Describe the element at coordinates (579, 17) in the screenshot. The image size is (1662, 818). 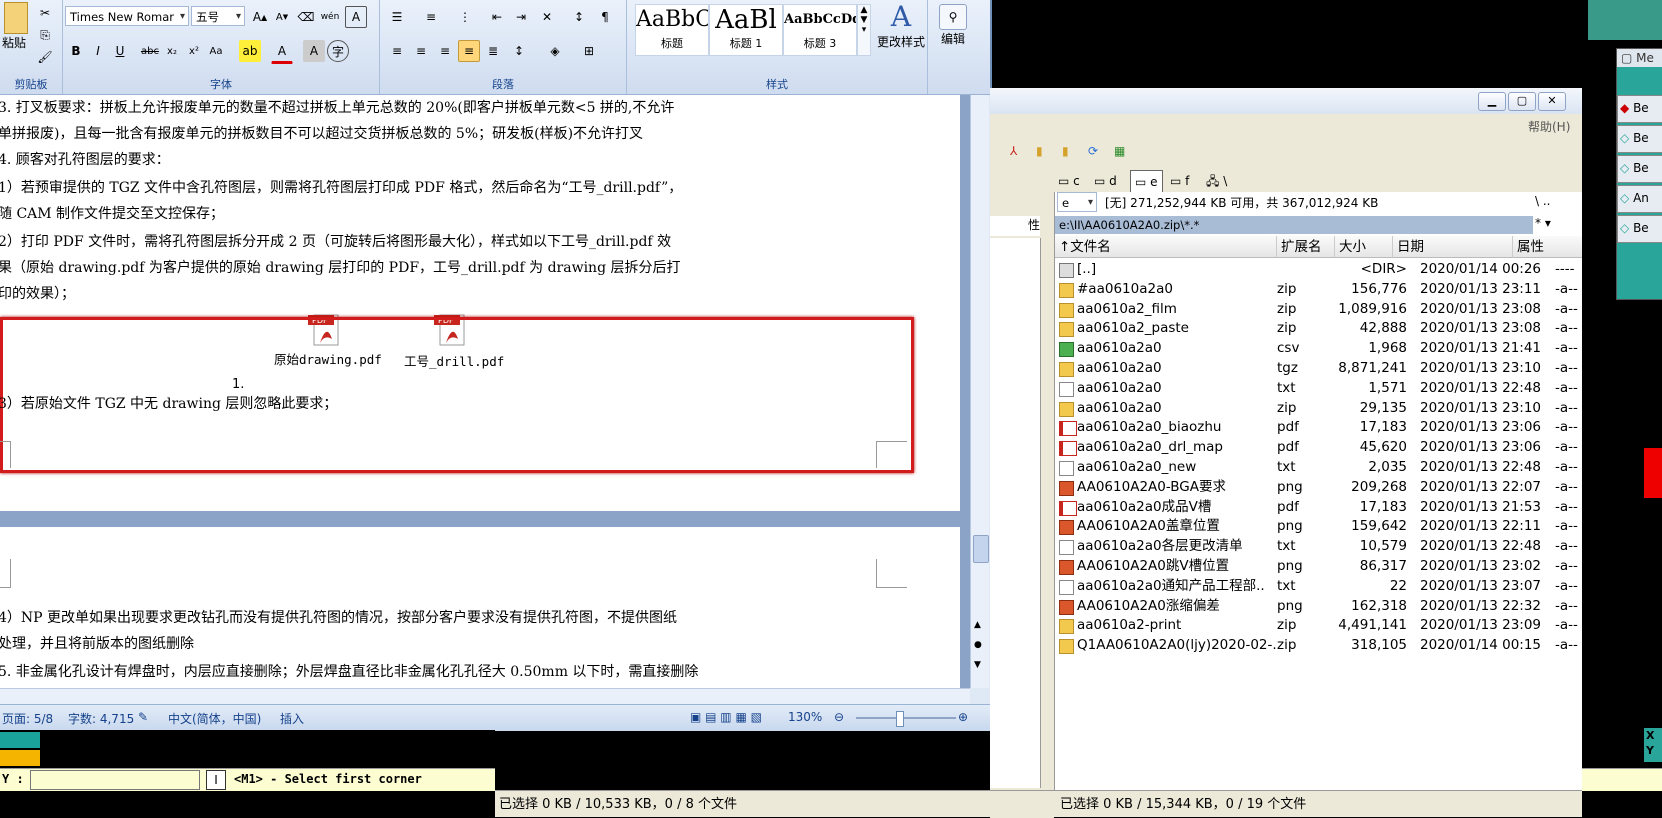
I see `sort-icon: ↕` at that location.